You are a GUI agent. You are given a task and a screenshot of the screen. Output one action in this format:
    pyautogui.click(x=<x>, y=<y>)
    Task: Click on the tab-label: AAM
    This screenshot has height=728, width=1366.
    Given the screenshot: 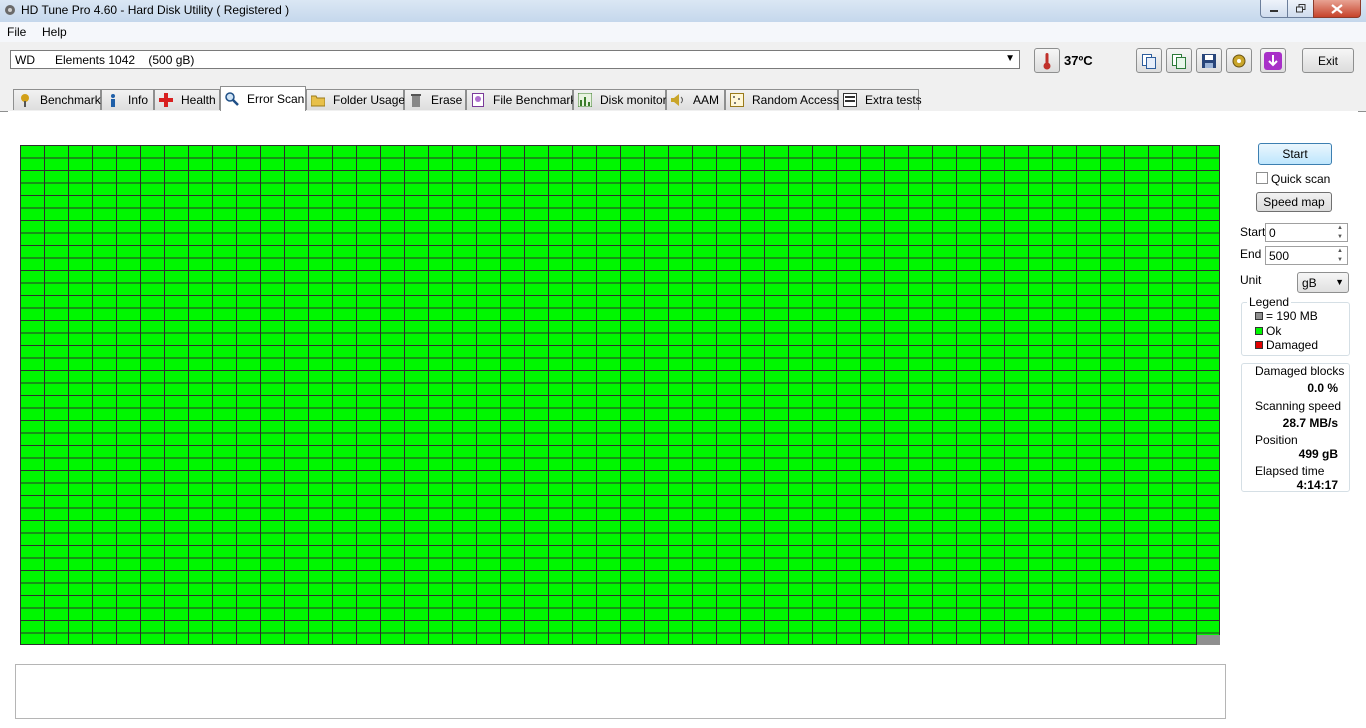 What is the action you would take?
    pyautogui.click(x=706, y=100)
    